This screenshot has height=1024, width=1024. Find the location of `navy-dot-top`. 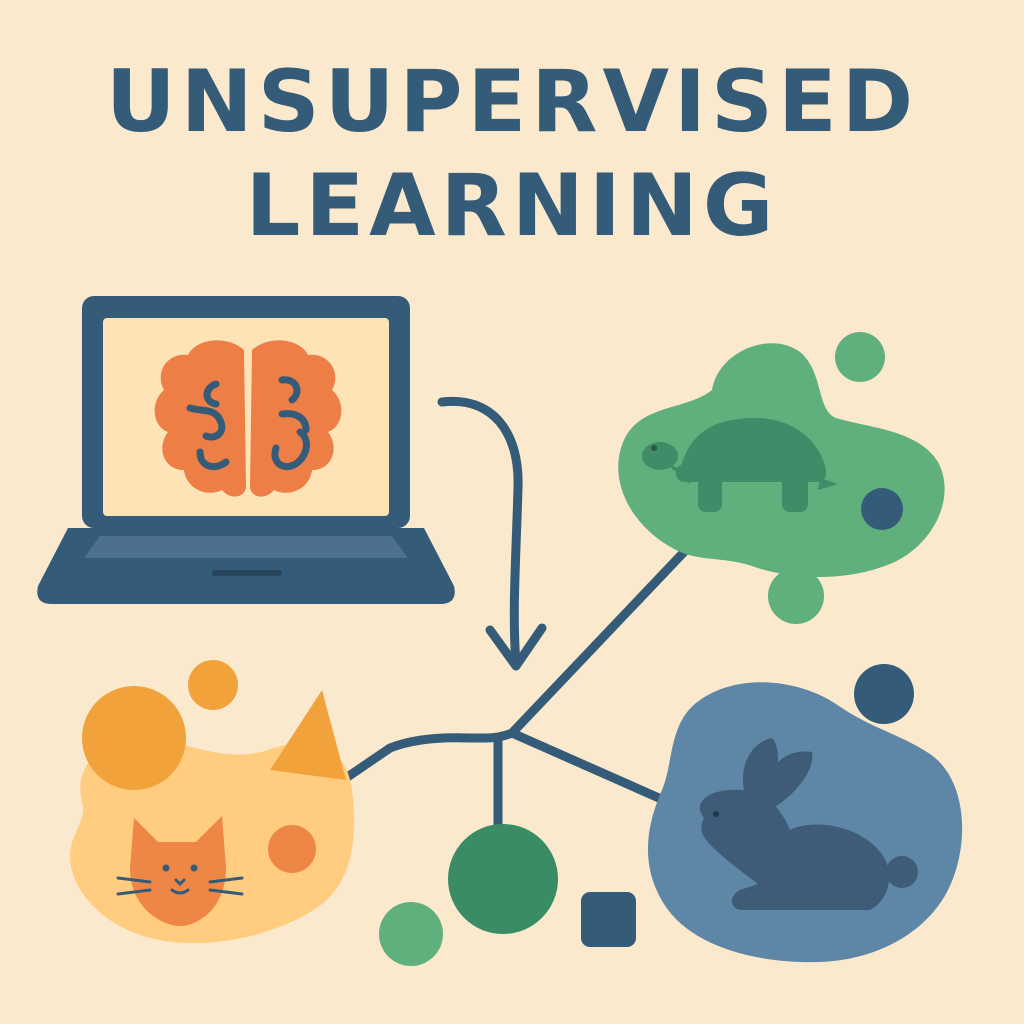

navy-dot-top is located at coordinates (884, 694).